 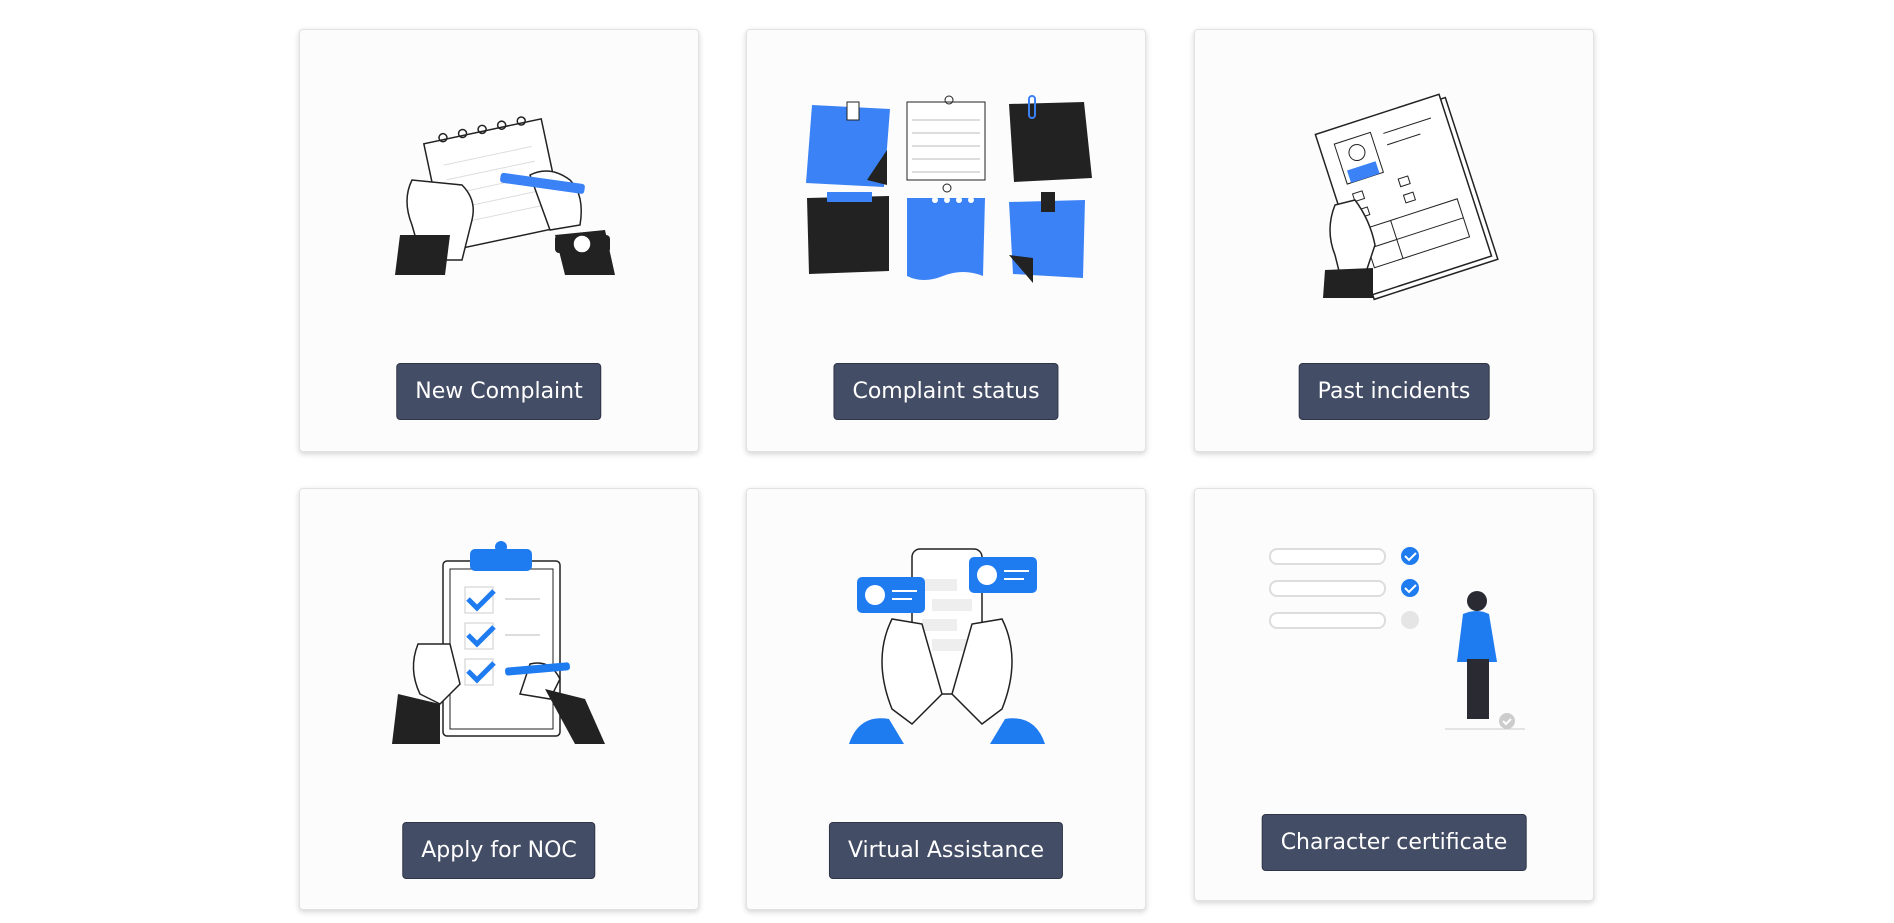 I want to click on card-apply-noc: Apply for NOC, so click(x=499, y=699).